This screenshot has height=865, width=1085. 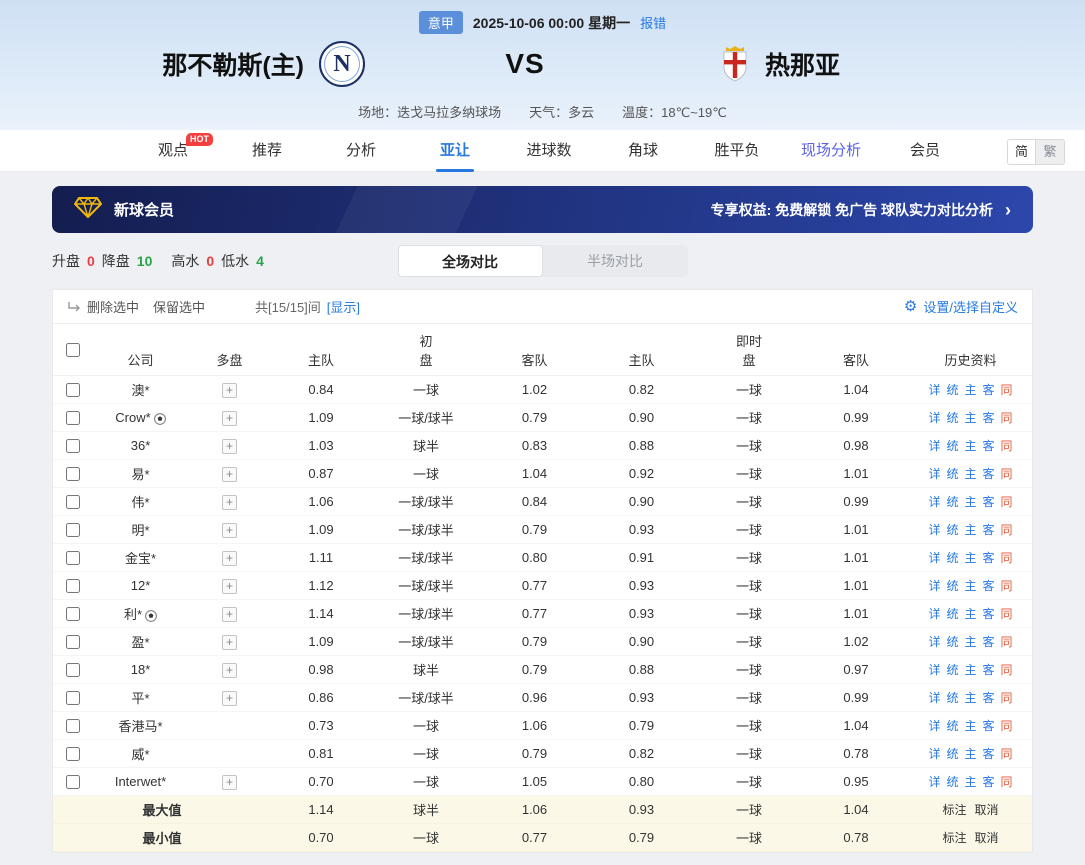 I want to click on nav-tab-membership: 会员, so click(x=925, y=151).